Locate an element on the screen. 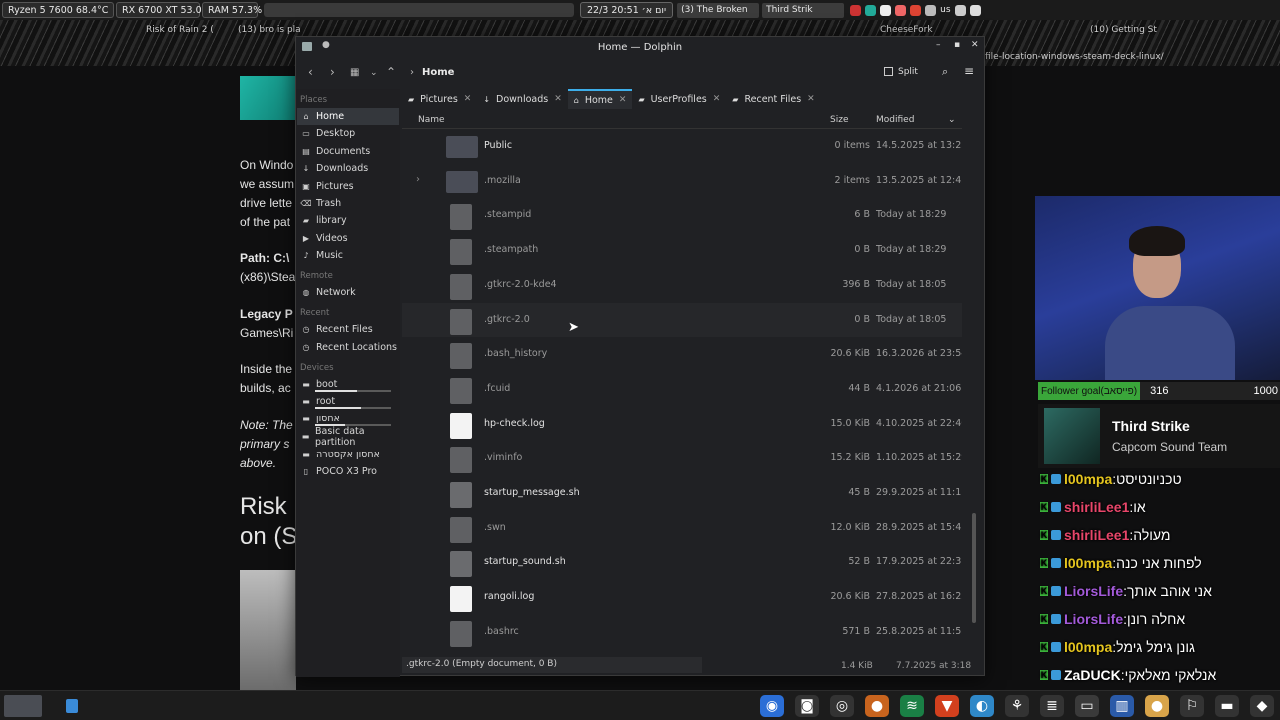 This screenshot has height=720, width=1280. tab-pictures: ▰ Pictures ✕ is located at coordinates (439, 99).